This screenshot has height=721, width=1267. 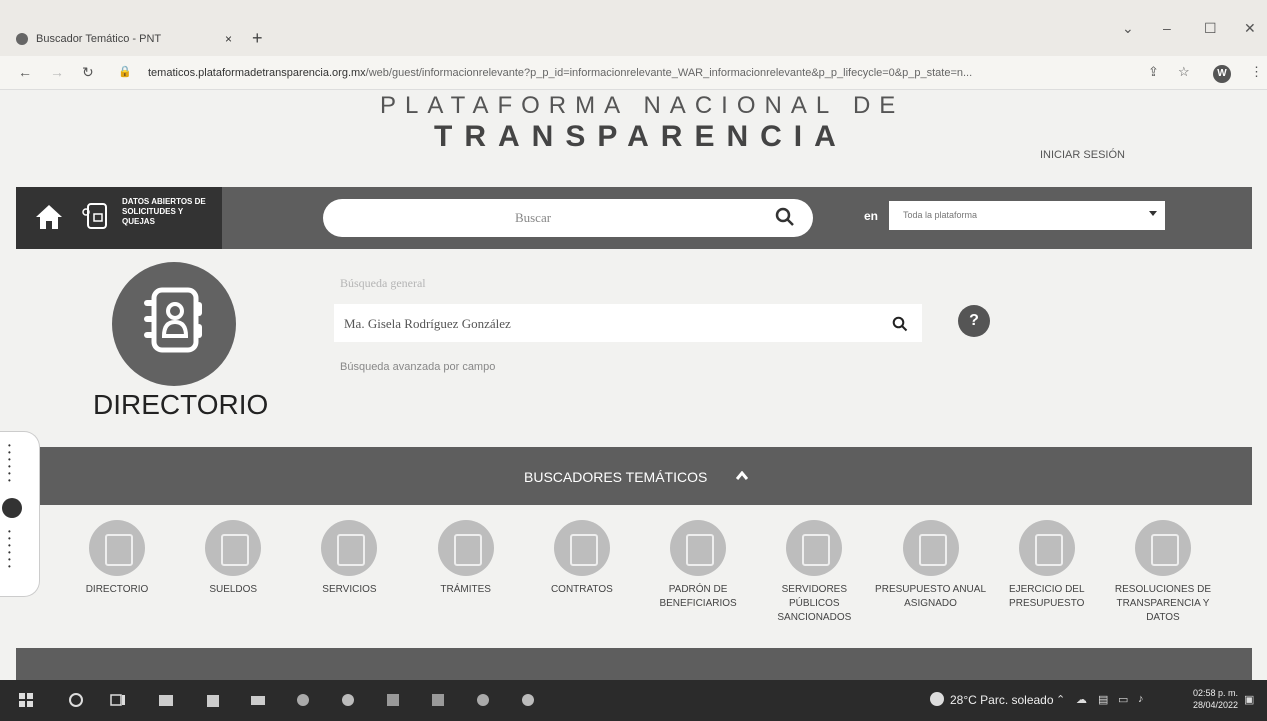 What do you see at coordinates (698, 548) in the screenshot?
I see `beneficiaries-icon` at bounding box center [698, 548].